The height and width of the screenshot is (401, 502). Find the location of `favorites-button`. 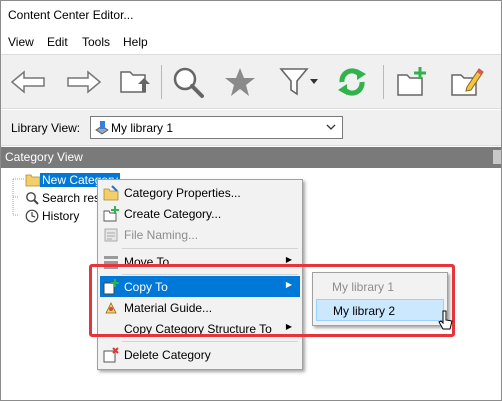

favorites-button is located at coordinates (240, 82).